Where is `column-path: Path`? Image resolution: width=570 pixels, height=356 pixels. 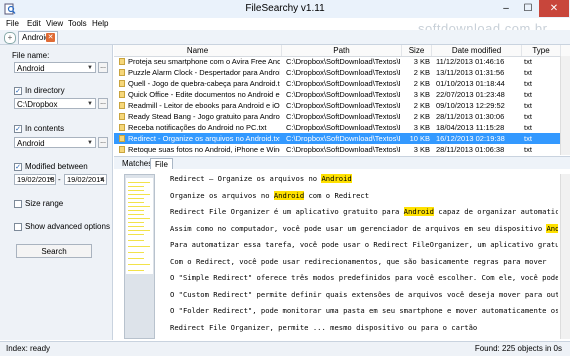
column-path: Path is located at coordinates (342, 50).